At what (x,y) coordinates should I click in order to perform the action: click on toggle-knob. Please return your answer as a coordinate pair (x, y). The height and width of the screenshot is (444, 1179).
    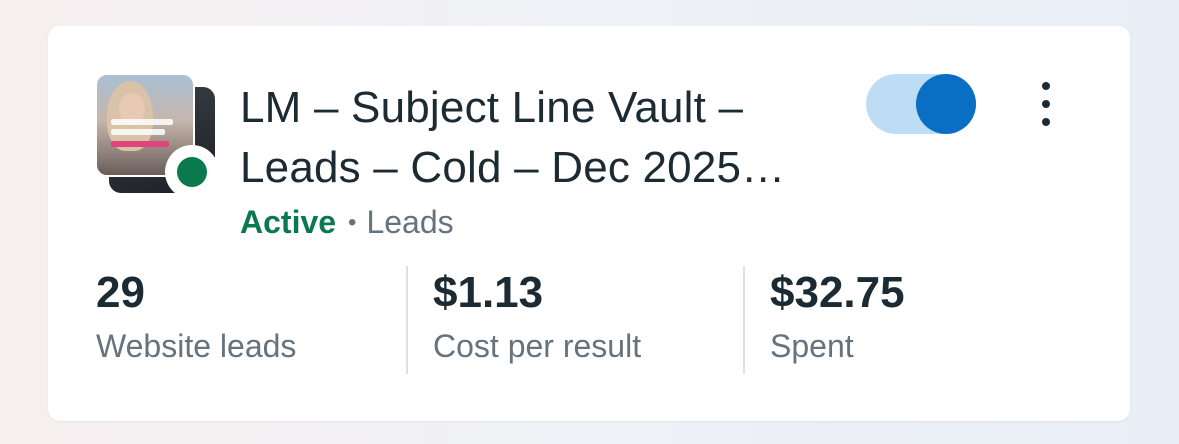
    Looking at the image, I should click on (946, 104).